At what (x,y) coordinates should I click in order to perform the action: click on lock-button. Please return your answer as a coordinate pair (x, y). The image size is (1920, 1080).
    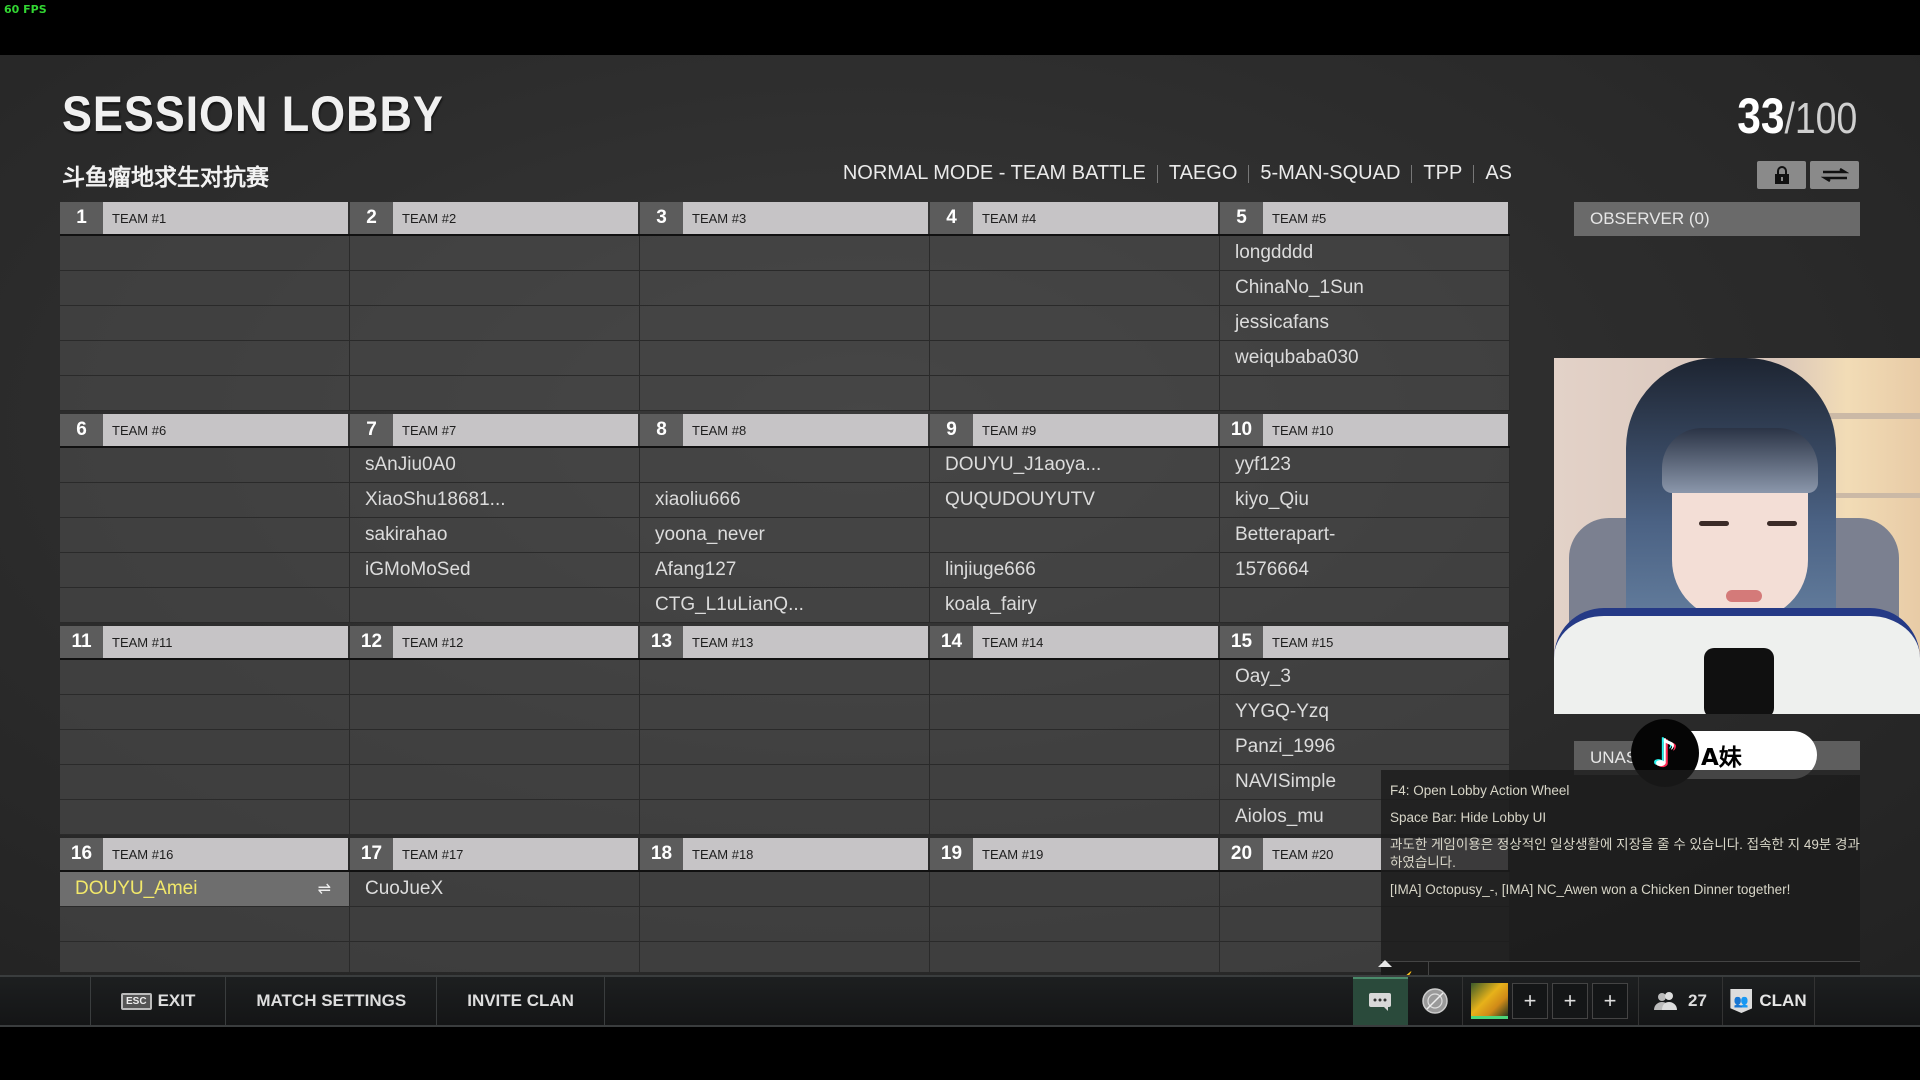
    Looking at the image, I should click on (1781, 175).